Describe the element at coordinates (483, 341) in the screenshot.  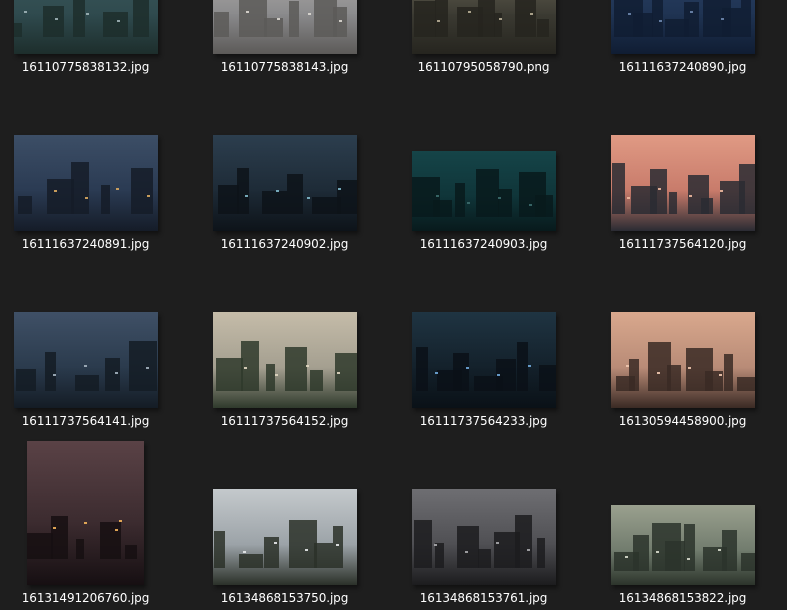
I see `thumbnail-sky` at that location.